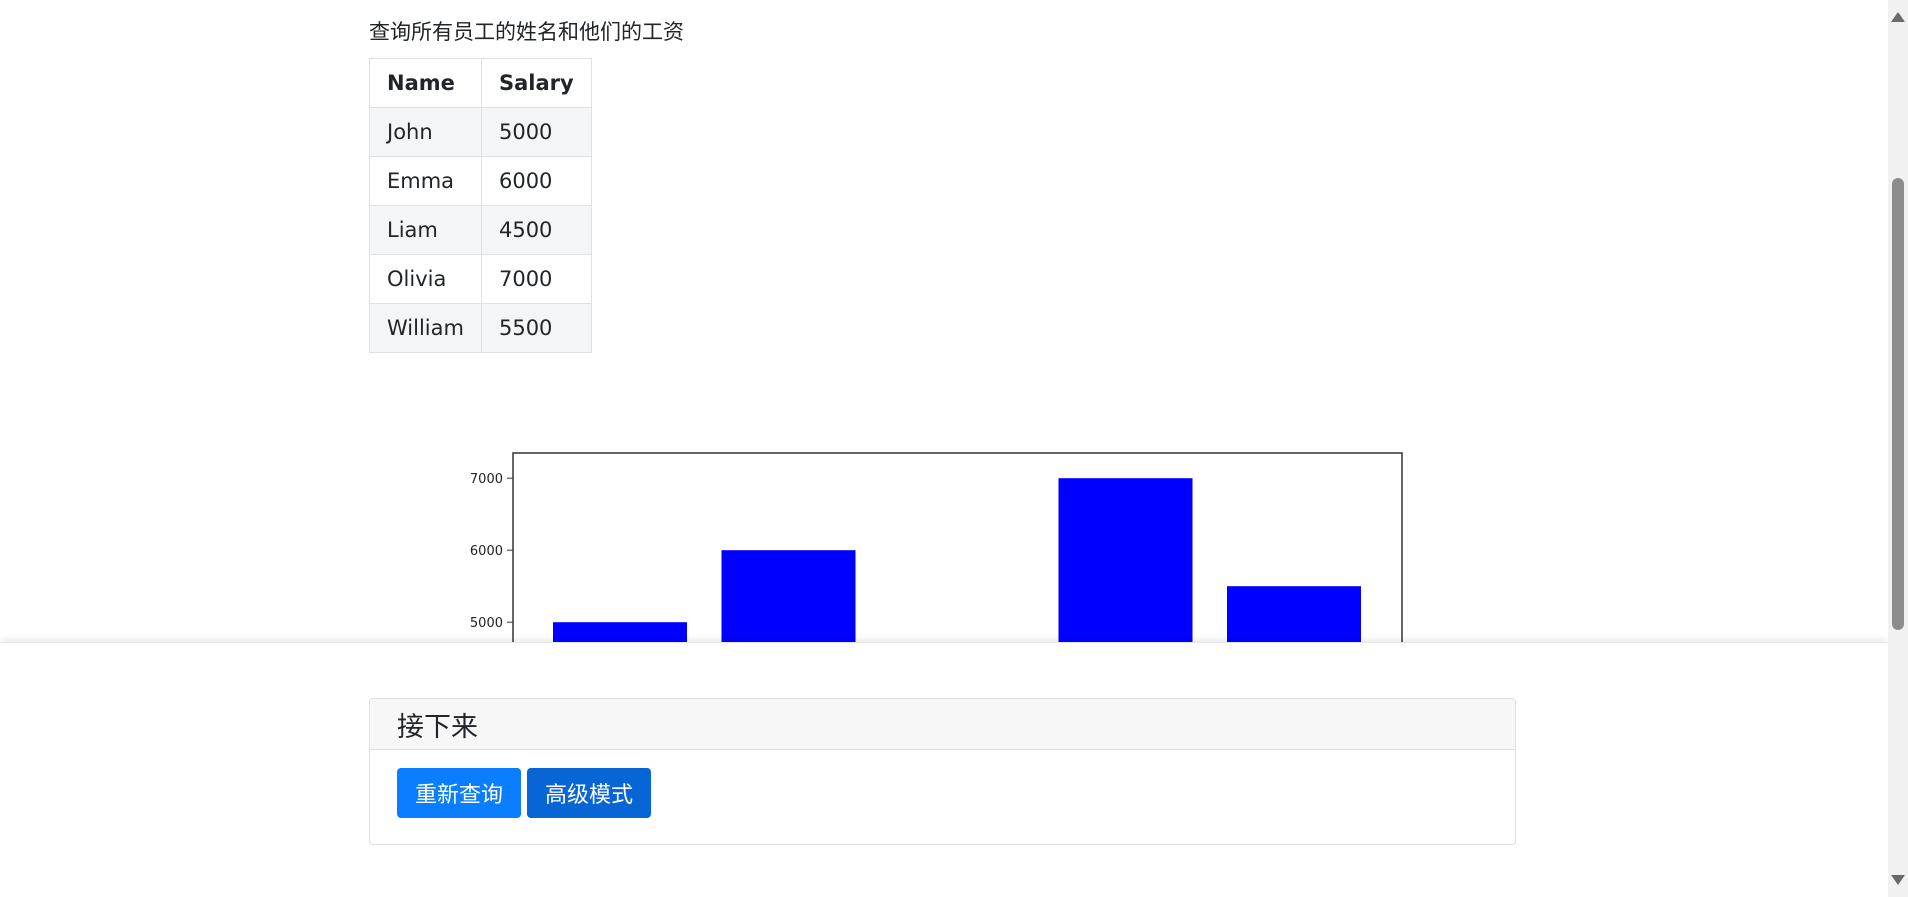 The width and height of the screenshot is (1908, 897). I want to click on column-header-salary: Salary, so click(536, 83).